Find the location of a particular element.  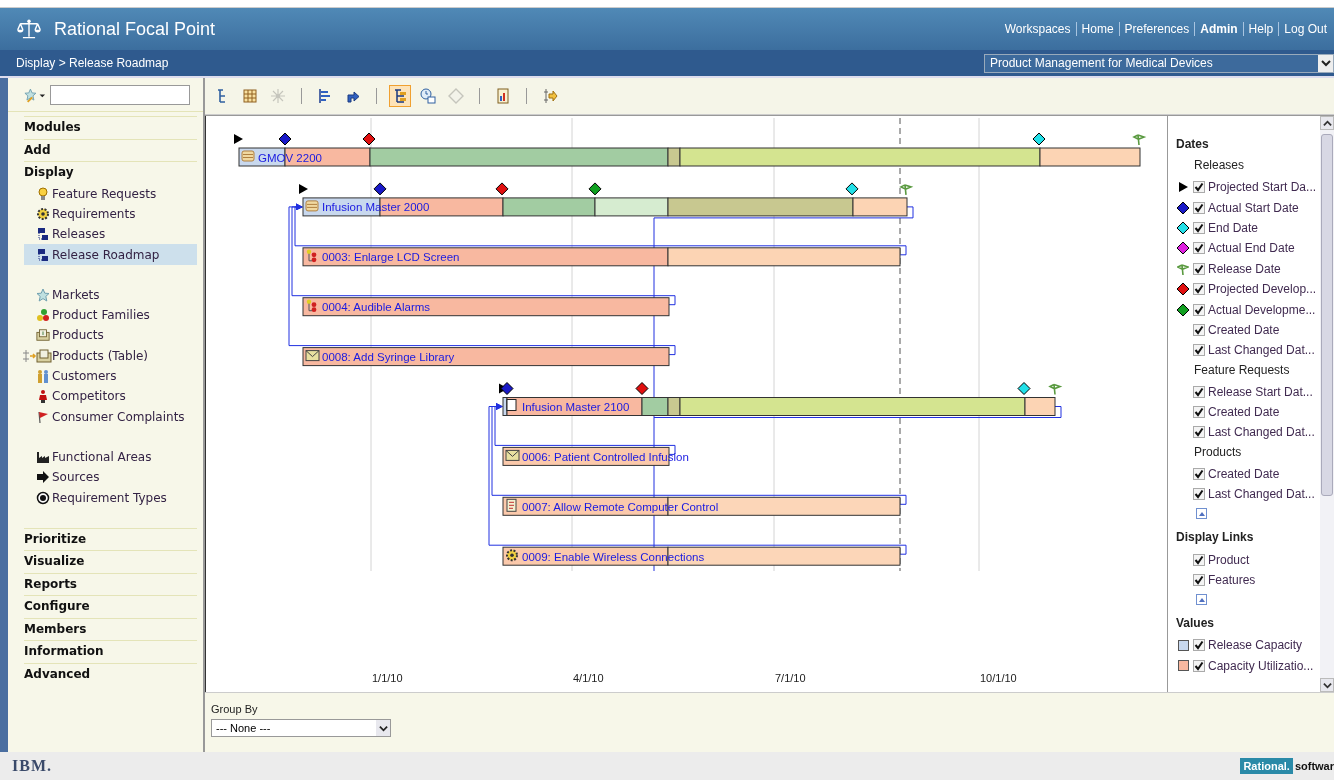

section-header: Prioritize is located at coordinates (110, 539).